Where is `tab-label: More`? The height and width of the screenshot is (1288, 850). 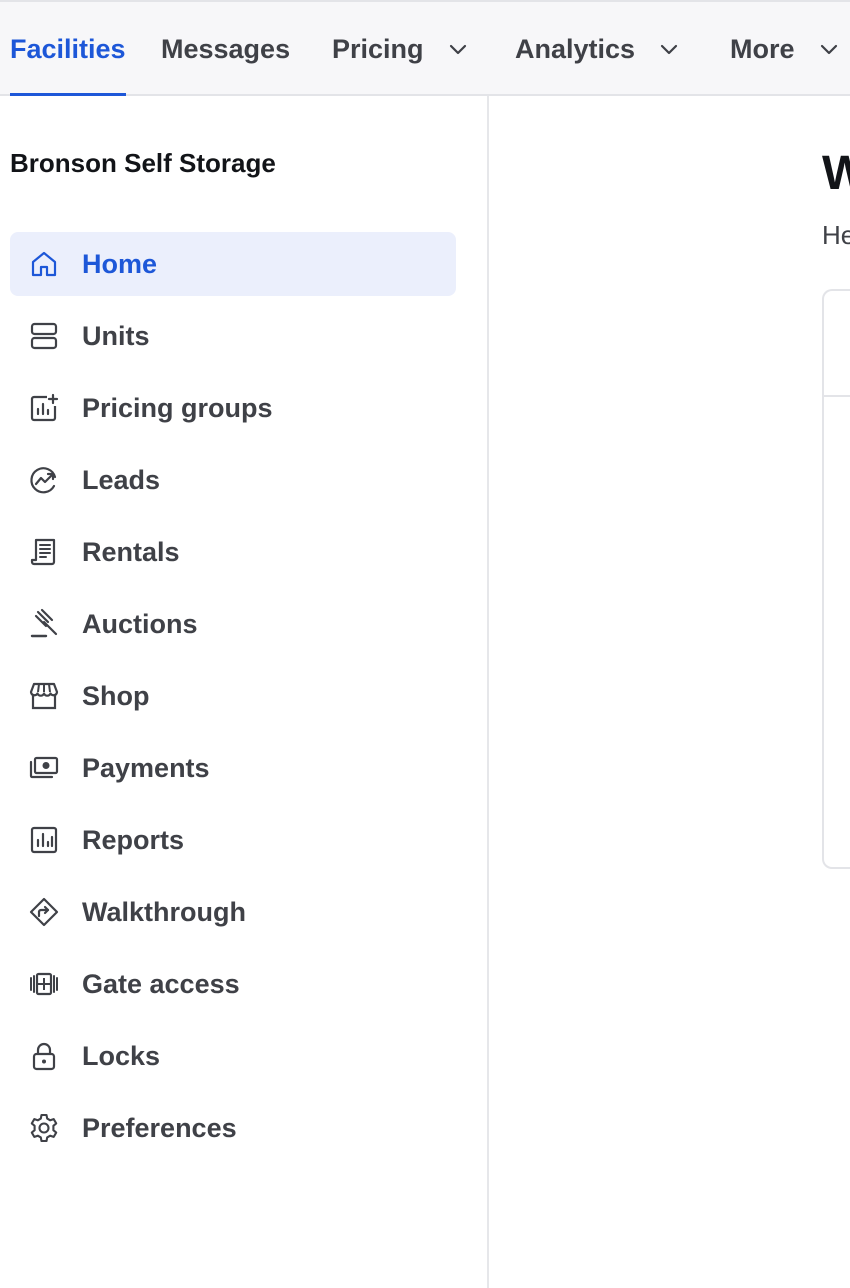
tab-label: More is located at coordinates (762, 48).